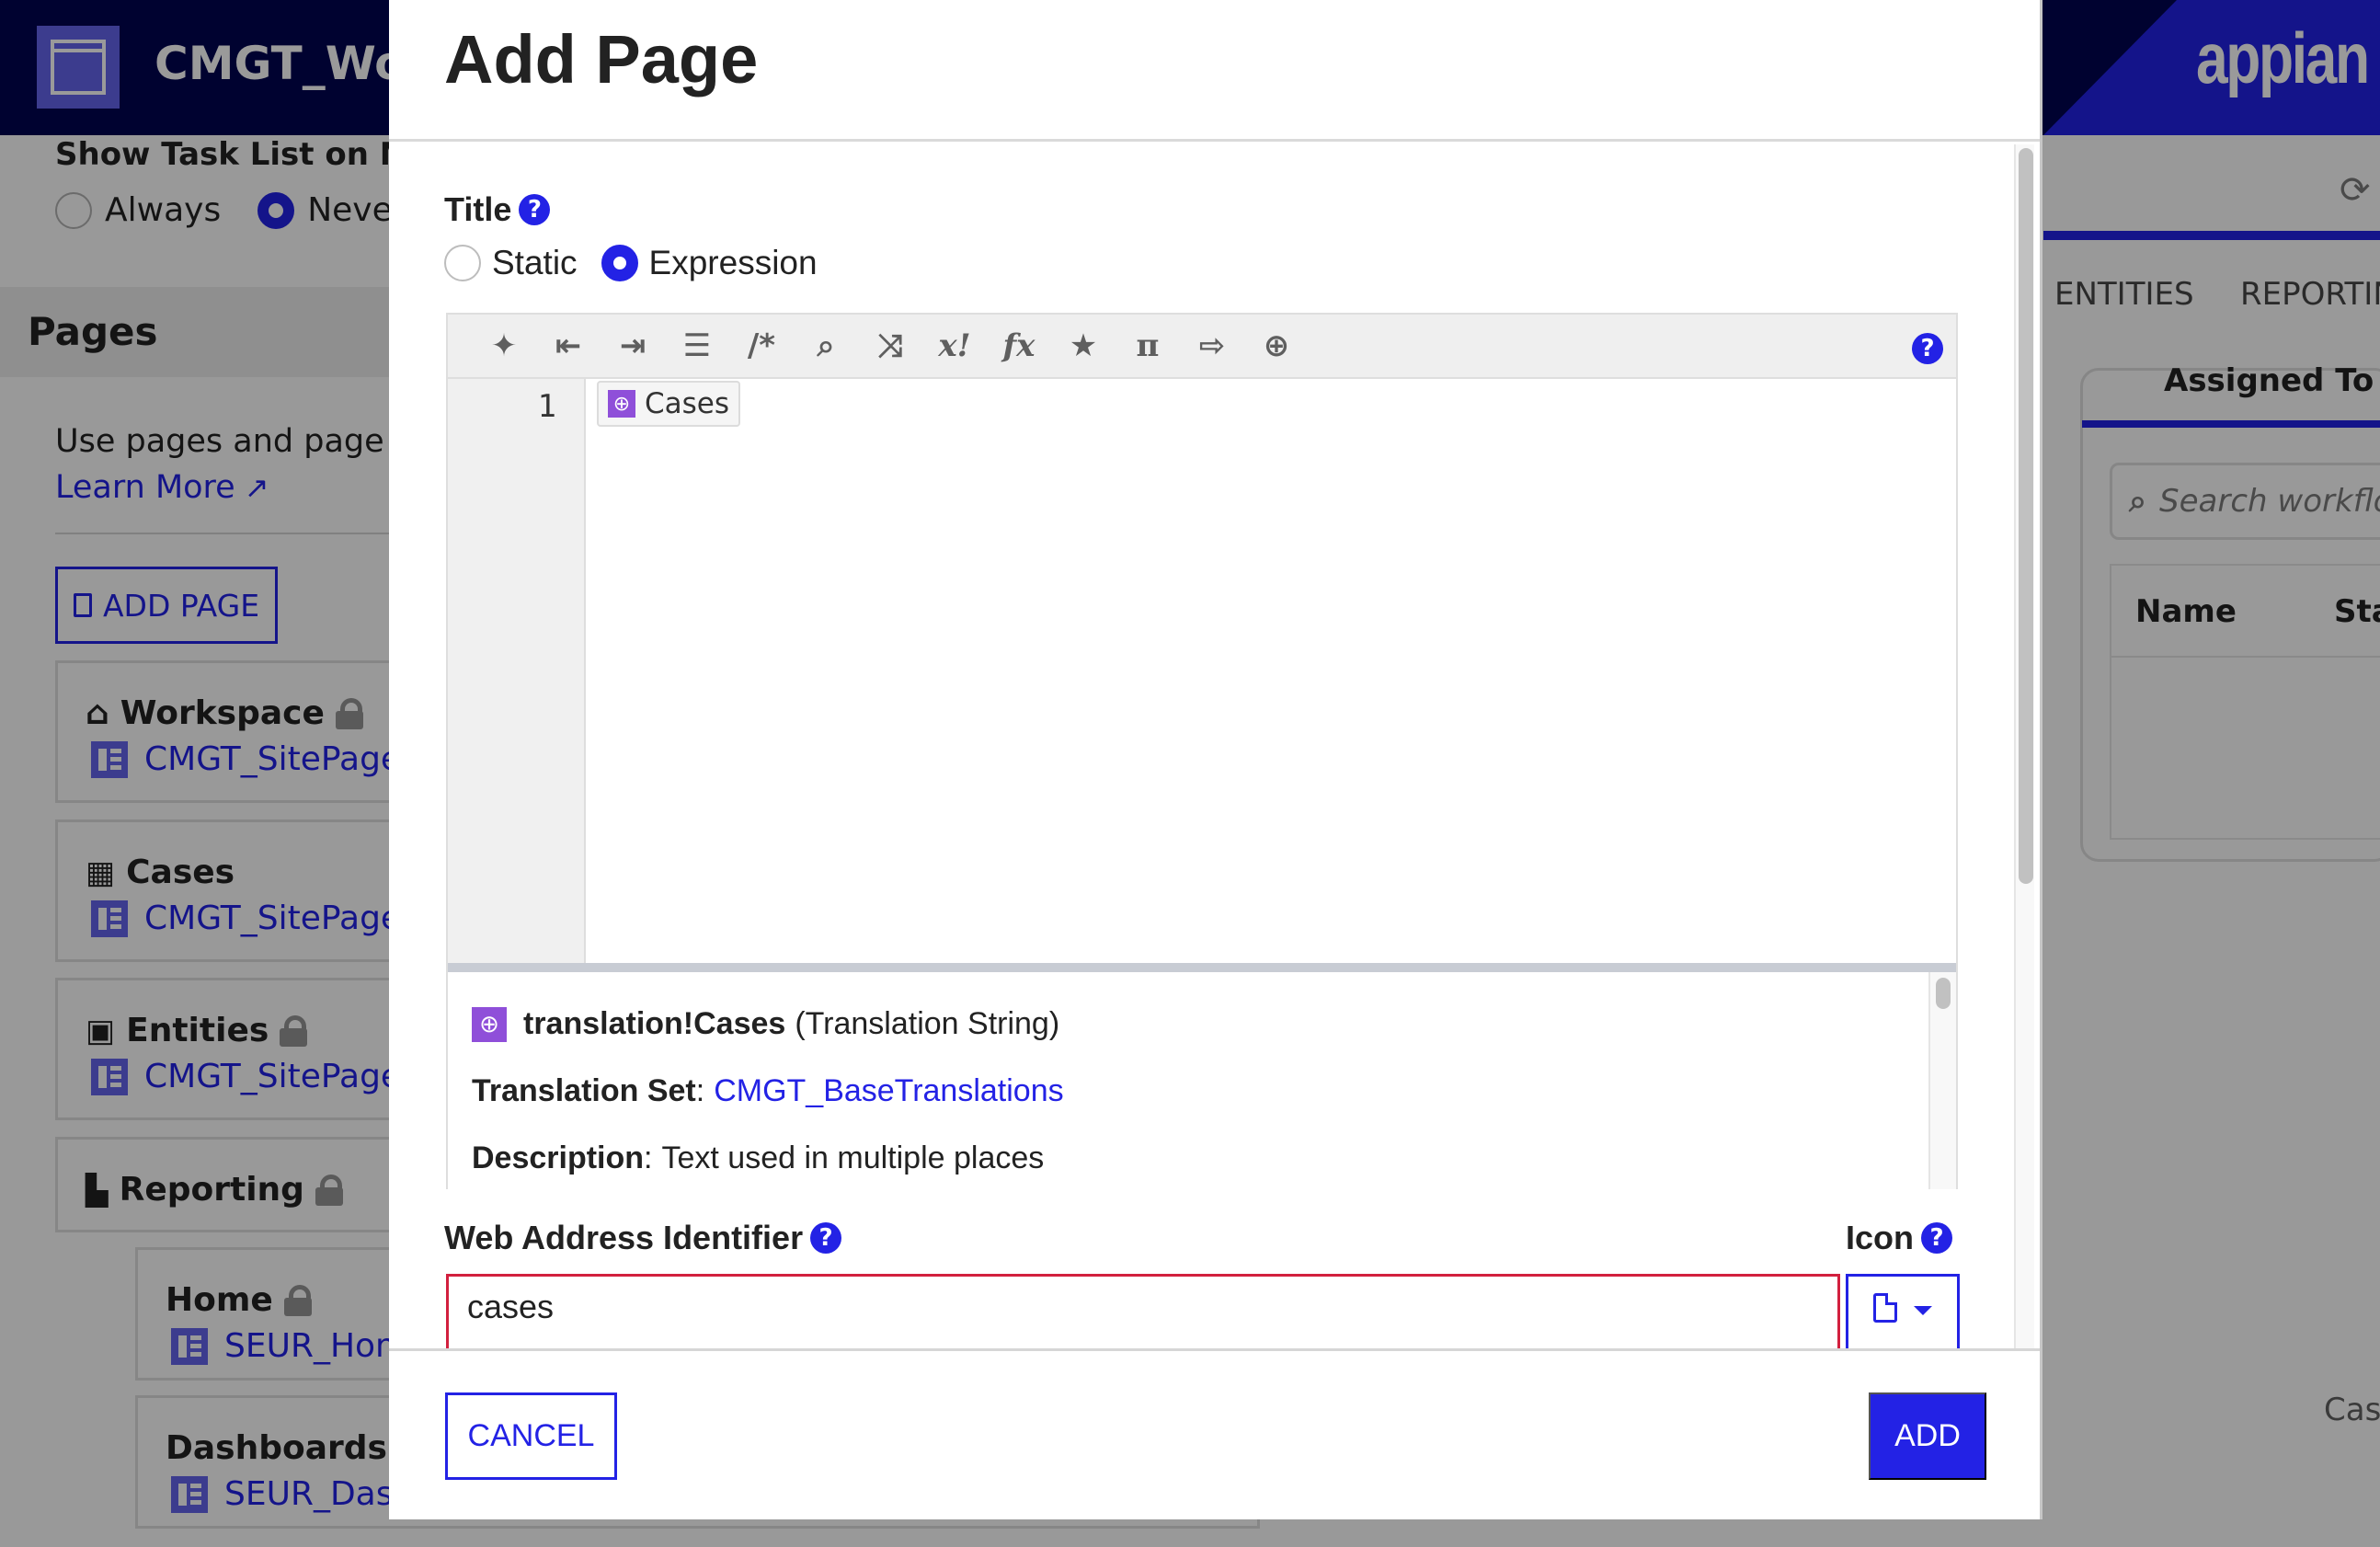 The image size is (2380, 1547). Describe the element at coordinates (1942, 1080) in the screenshot. I see `doc-panel-scrollbar` at that location.